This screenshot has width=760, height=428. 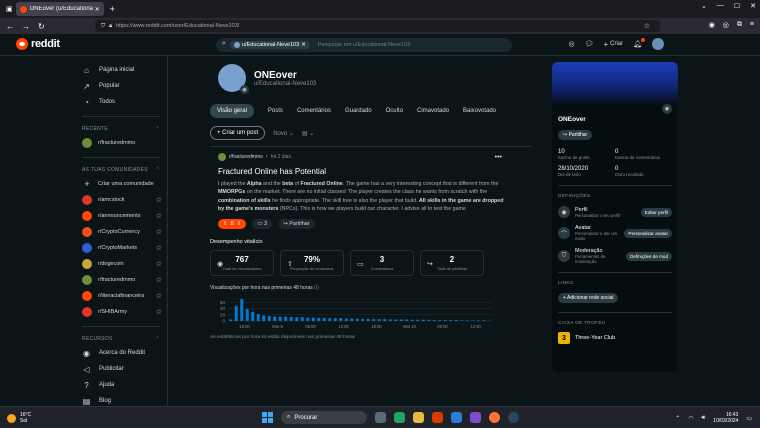 I want to click on extensions-icon: ⧉, so click(x=739, y=25).